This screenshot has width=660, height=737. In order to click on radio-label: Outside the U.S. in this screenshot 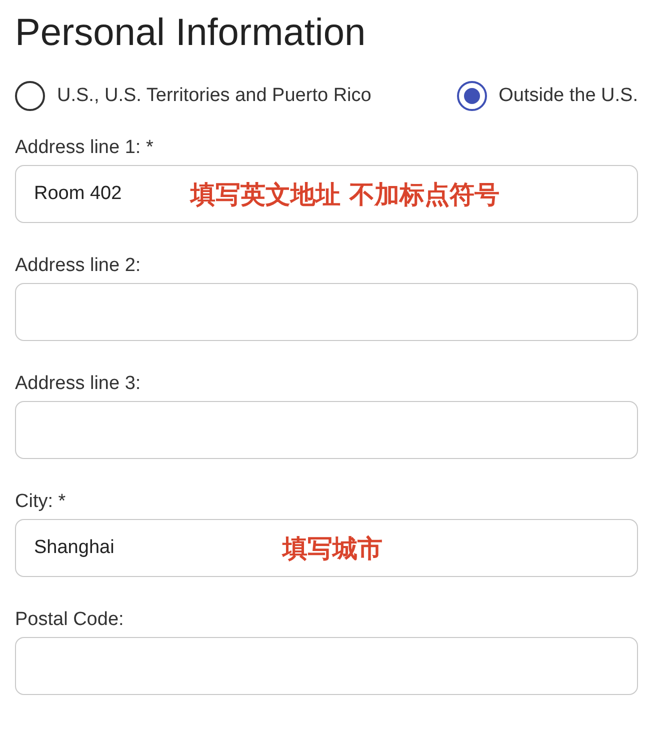, I will do `click(568, 96)`.